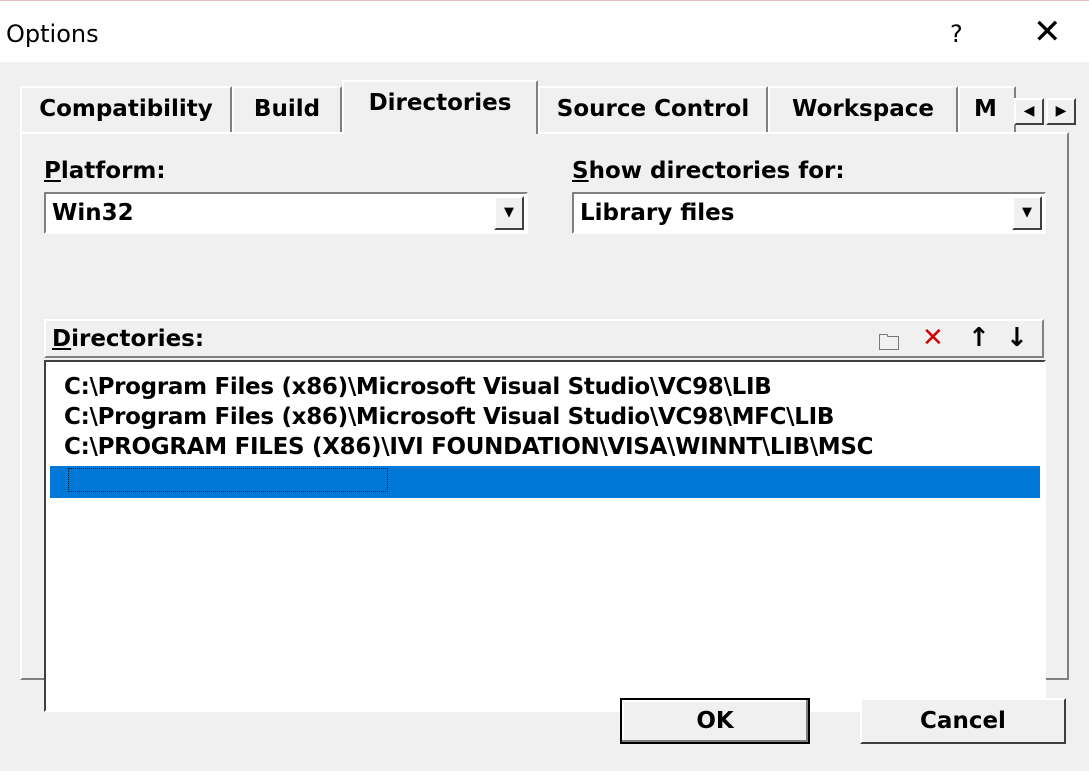  I want to click on move-up-icon: ↑, so click(979, 338).